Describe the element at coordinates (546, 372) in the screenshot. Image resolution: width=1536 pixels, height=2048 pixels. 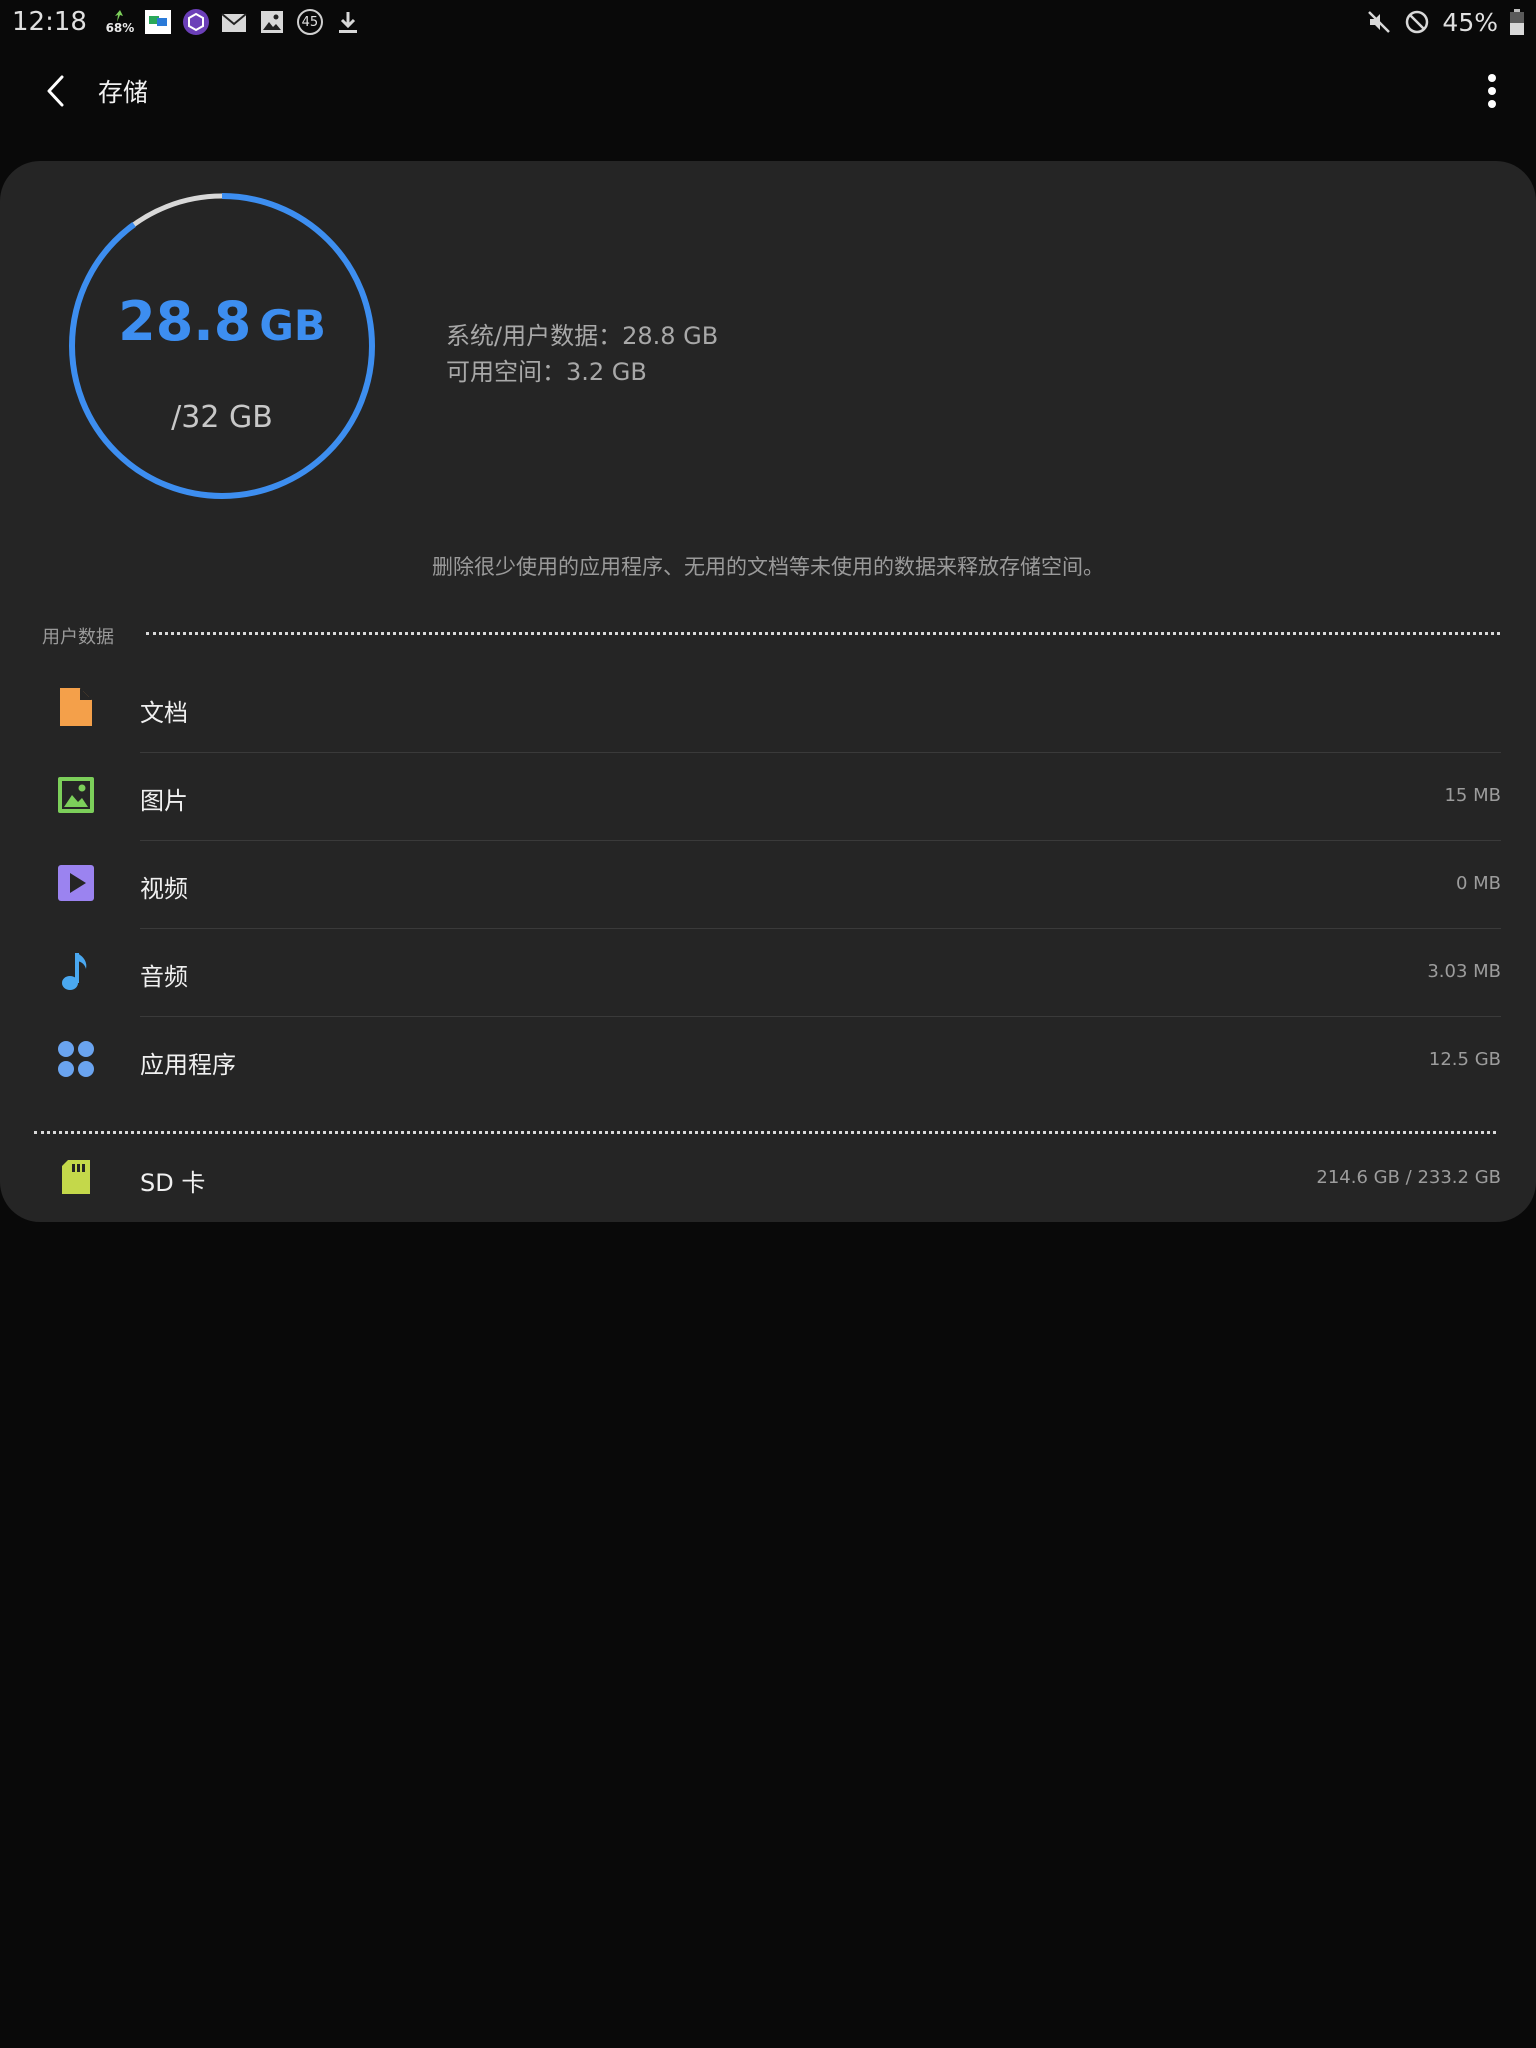
I see `available-space-stat: 可用空间：3.2 GB` at that location.